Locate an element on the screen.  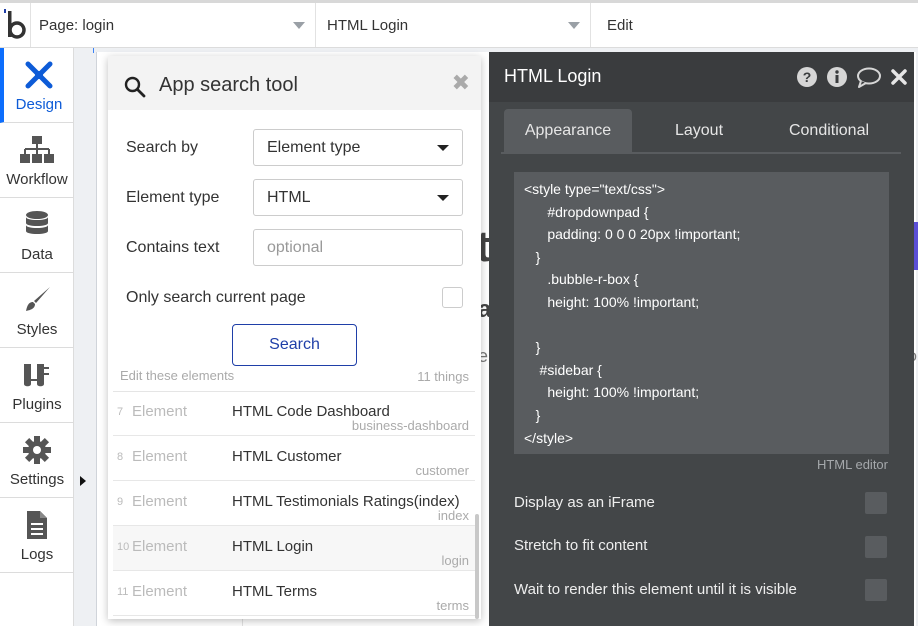
page-selector: Page: login is located at coordinates (172, 25).